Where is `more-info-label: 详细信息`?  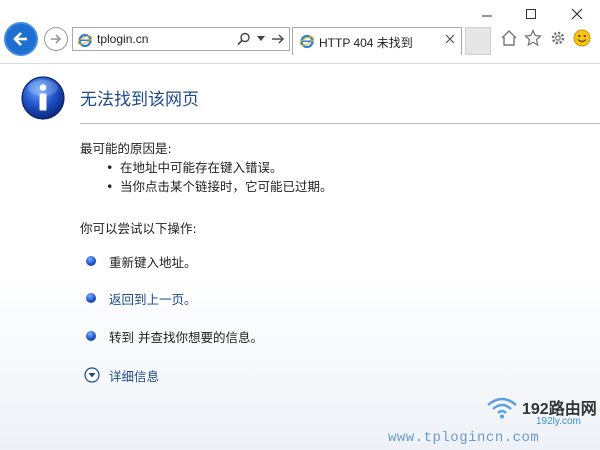 more-info-label: 详细信息 is located at coordinates (134, 376).